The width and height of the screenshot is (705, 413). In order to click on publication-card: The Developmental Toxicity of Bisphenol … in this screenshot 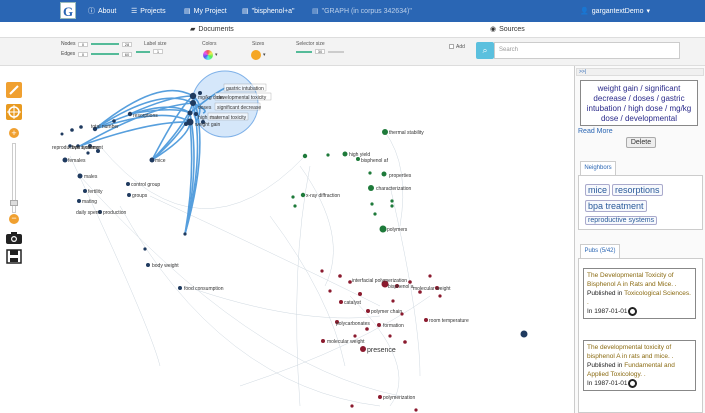, I will do `click(639, 294)`.